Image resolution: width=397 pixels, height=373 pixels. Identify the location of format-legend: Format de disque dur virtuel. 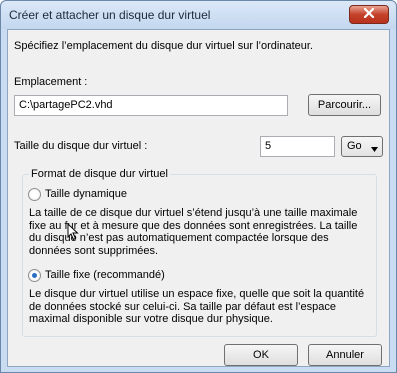
(99, 174).